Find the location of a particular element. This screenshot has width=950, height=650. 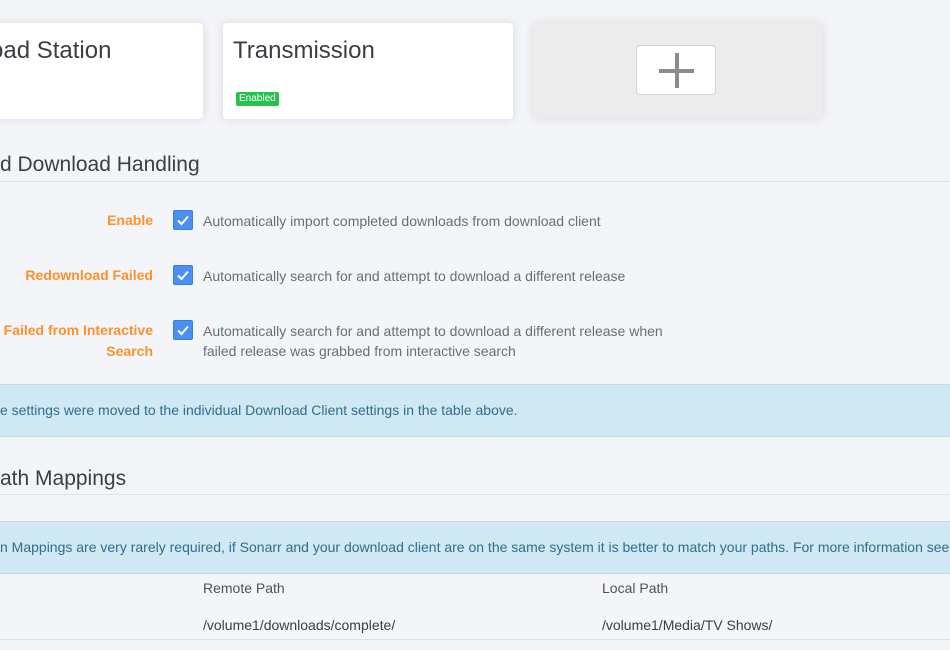

redownload-failed-interactive-checkbox is located at coordinates (183, 330).